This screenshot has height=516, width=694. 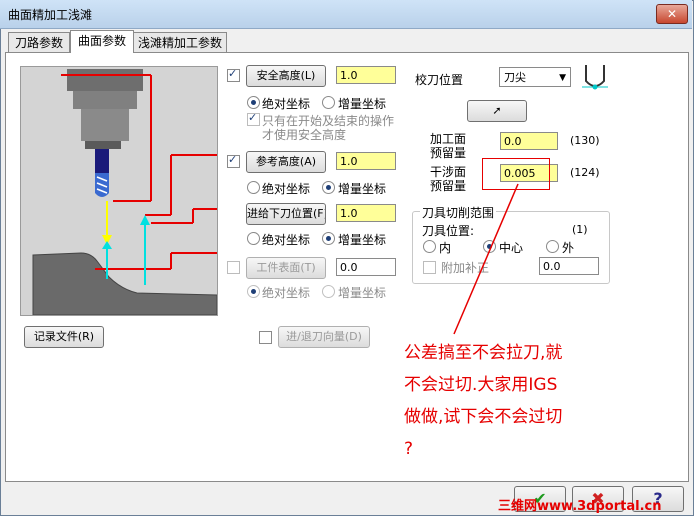 What do you see at coordinates (253, 291) in the screenshot?
I see `stock-absolute-radio` at bounding box center [253, 291].